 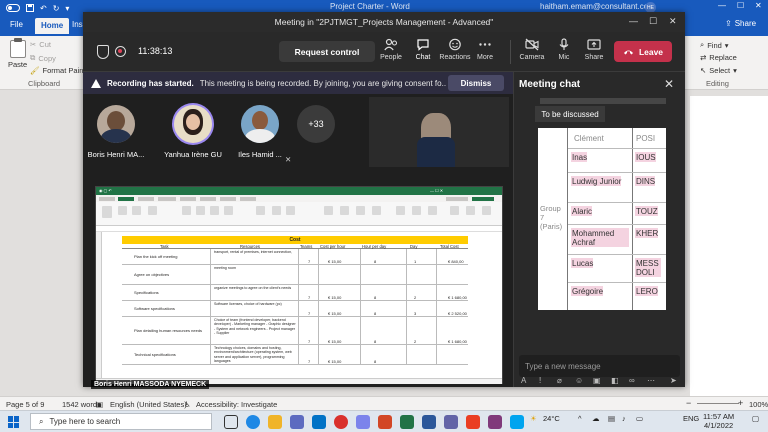 What do you see at coordinates (673, 380) in the screenshot?
I see `send-icon: ➤` at bounding box center [673, 380].